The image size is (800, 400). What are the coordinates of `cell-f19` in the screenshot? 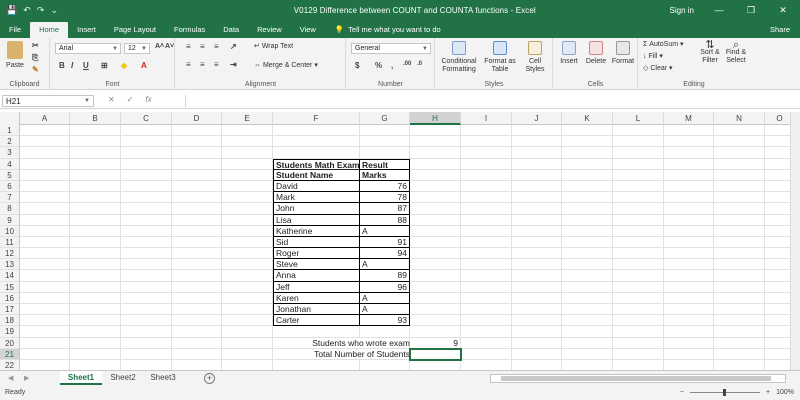 It's located at (316, 332).